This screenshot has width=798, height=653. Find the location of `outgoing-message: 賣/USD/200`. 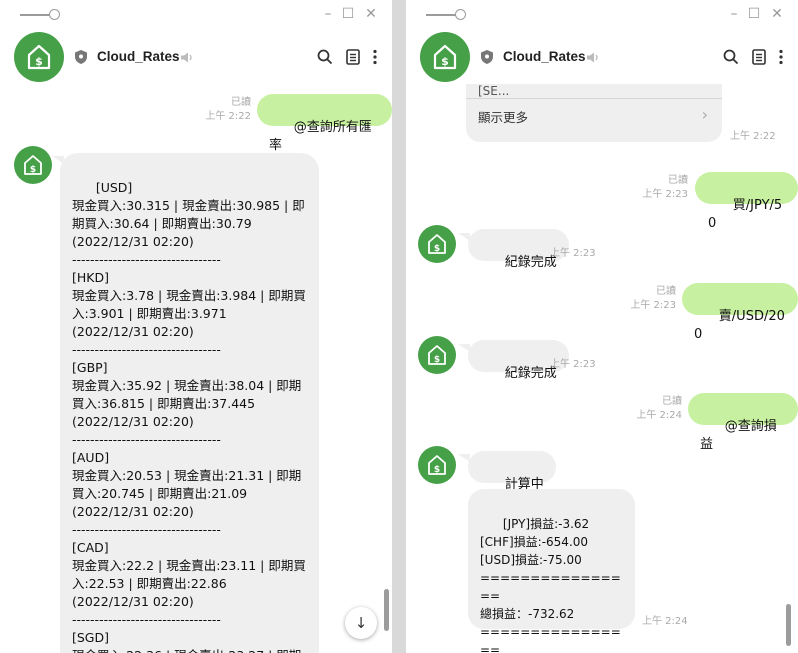

outgoing-message: 賣/USD/200 is located at coordinates (740, 312).